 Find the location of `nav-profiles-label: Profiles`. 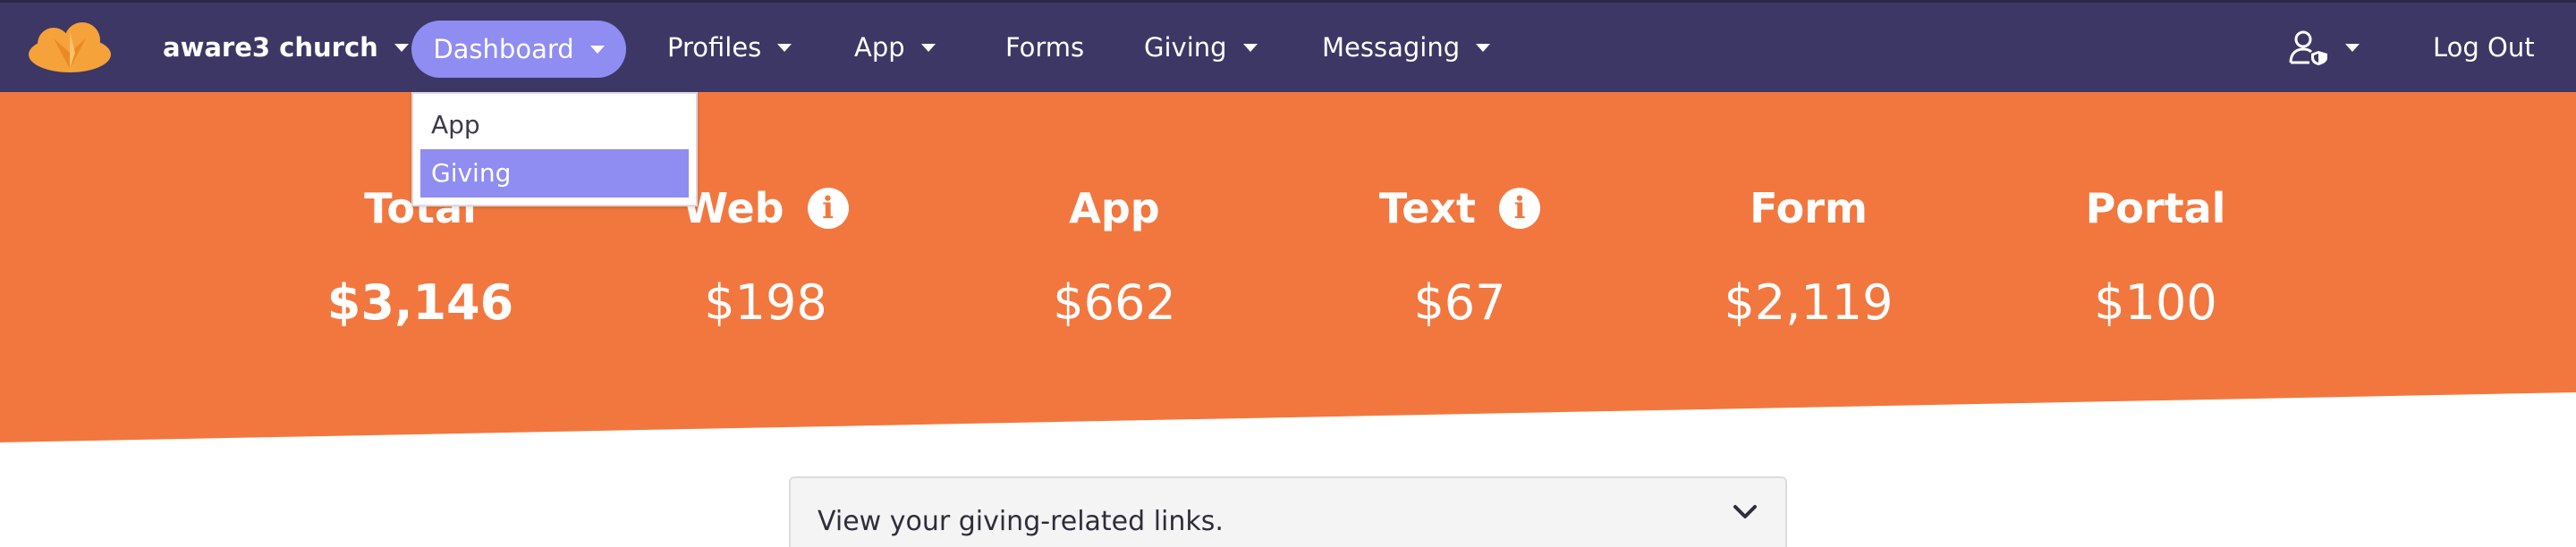

nav-profiles-label: Profiles is located at coordinates (714, 47).